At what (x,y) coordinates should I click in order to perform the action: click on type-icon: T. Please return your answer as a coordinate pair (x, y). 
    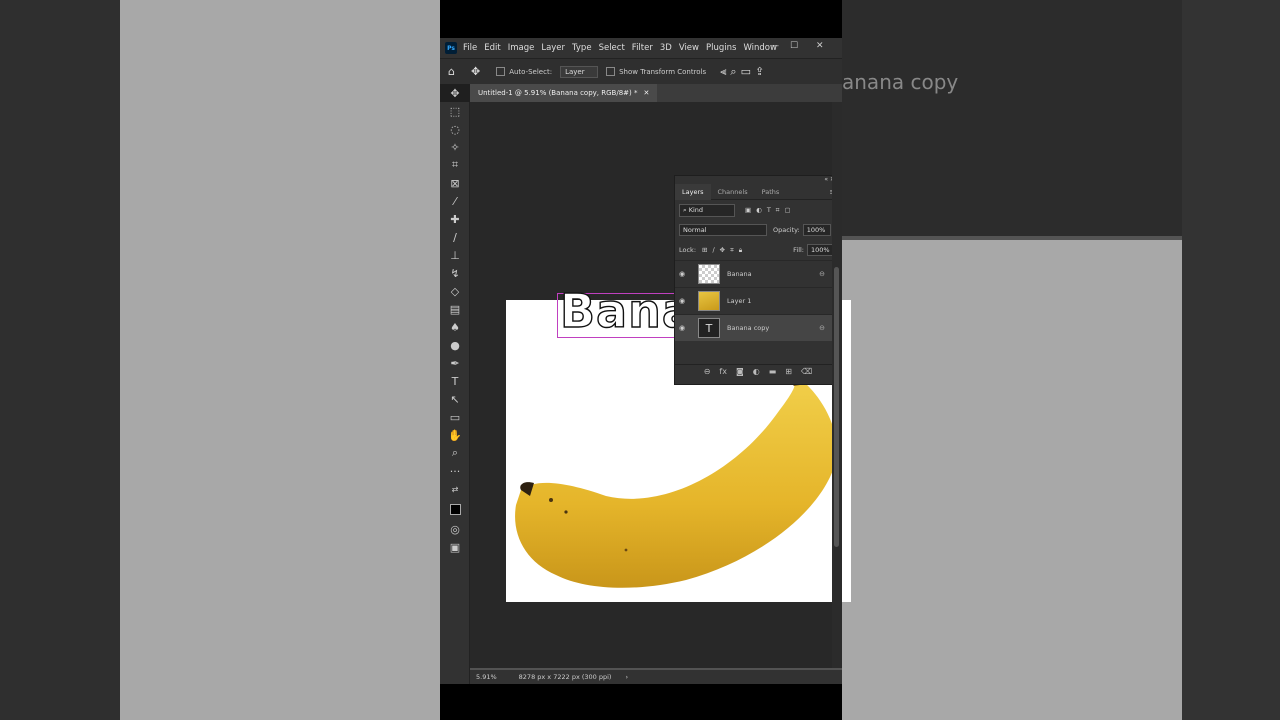
    Looking at the image, I should click on (455, 381).